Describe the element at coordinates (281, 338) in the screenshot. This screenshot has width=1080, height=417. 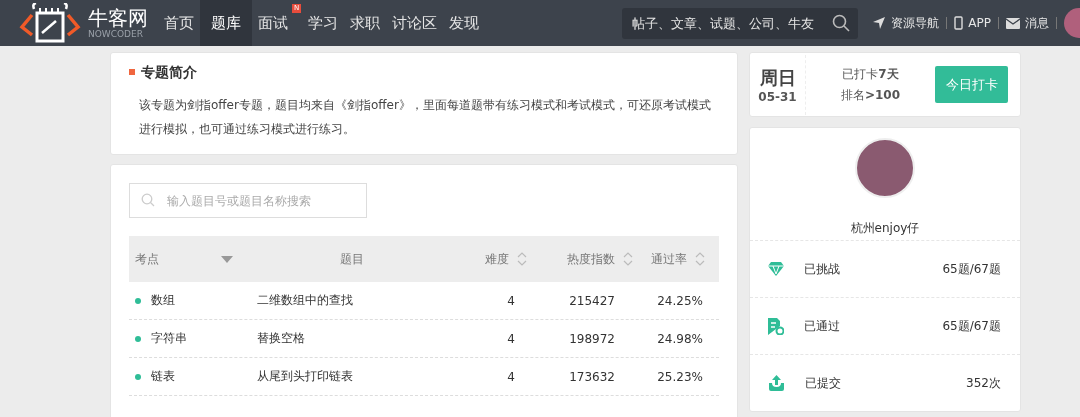
I see `problem-link: 替换空格` at that location.